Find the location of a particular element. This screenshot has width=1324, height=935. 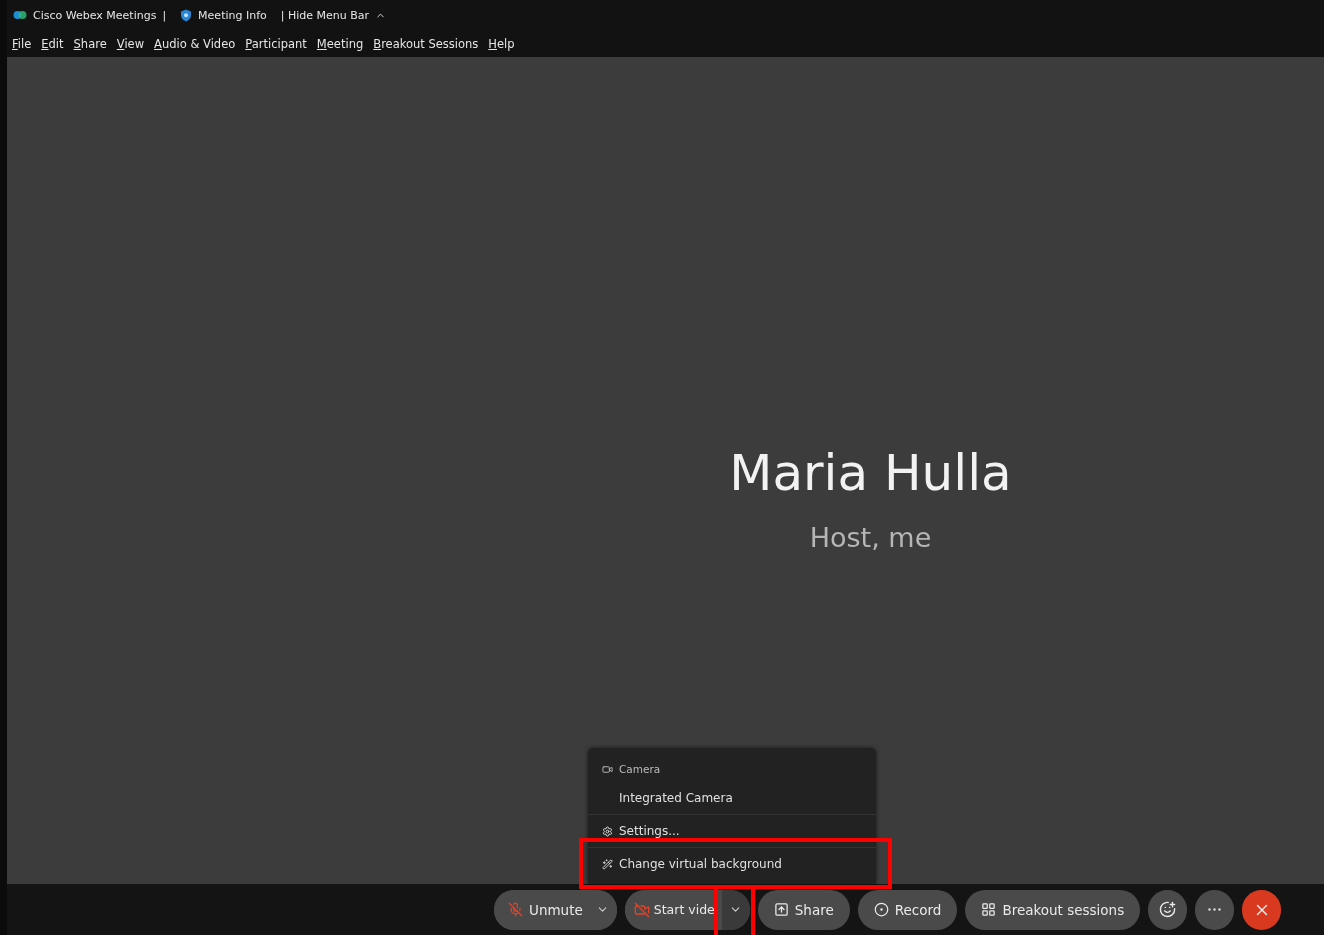

participant-name: Maria Hulla is located at coordinates (870, 473).